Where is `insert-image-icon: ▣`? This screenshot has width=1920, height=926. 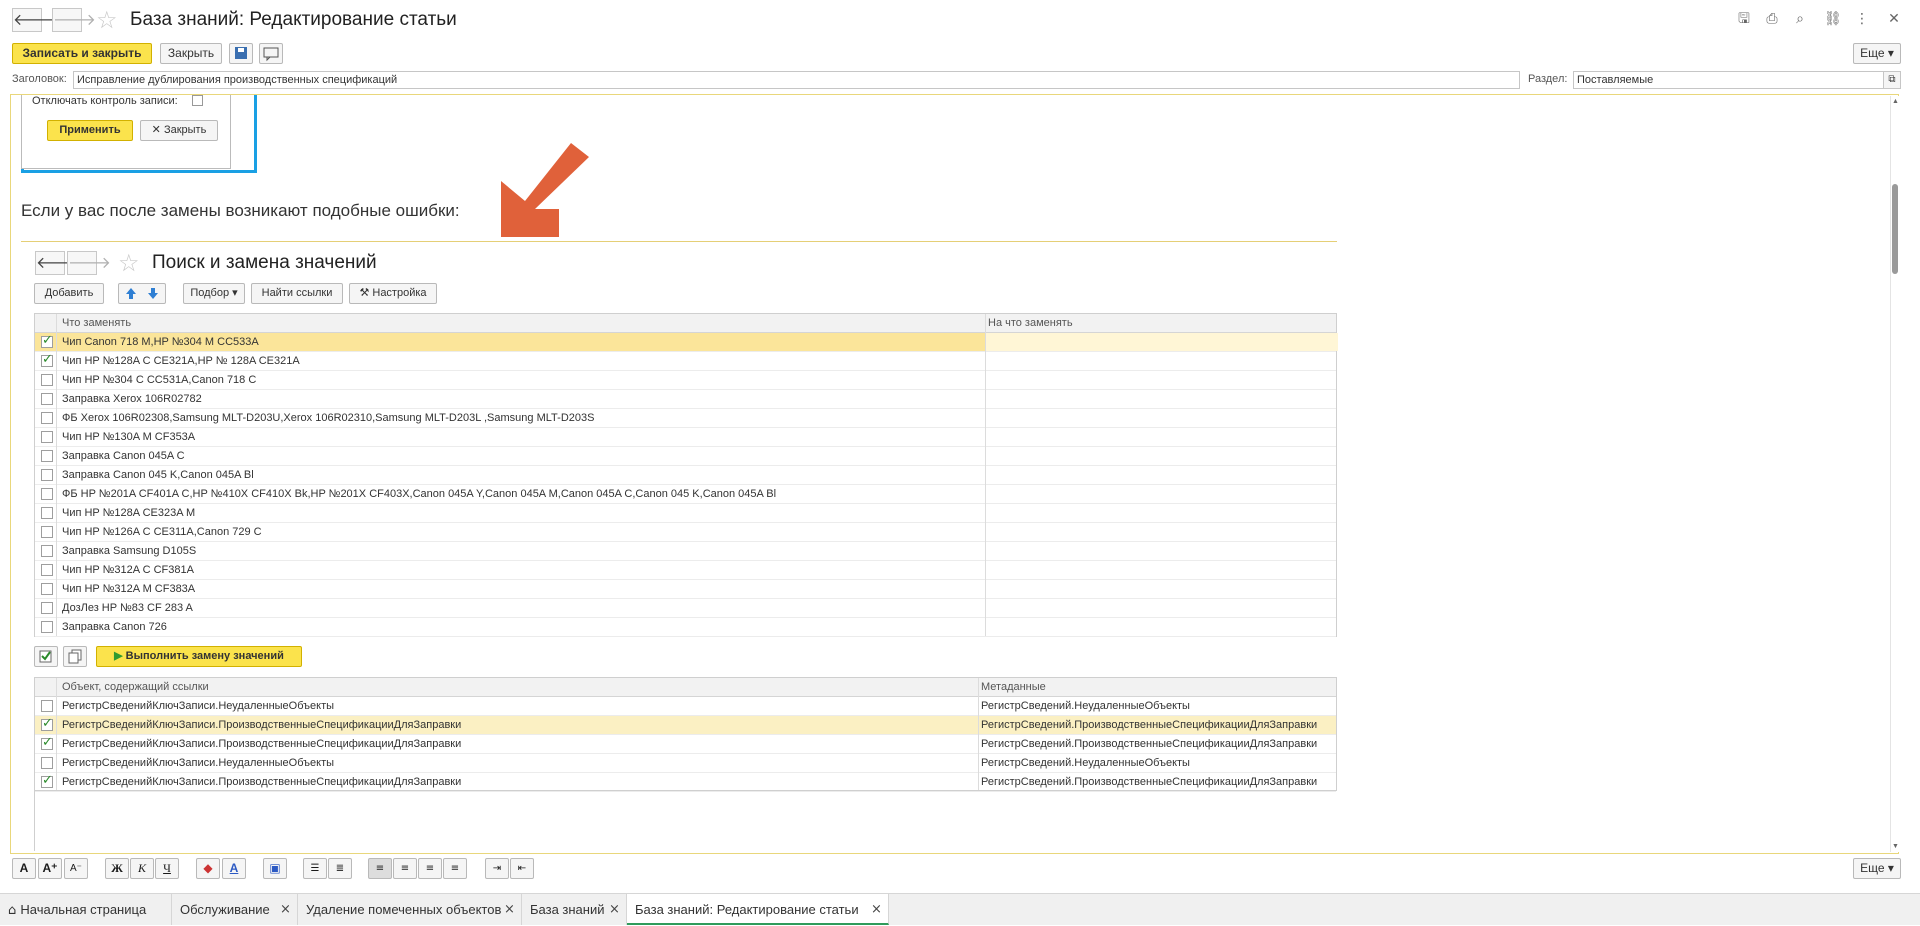 insert-image-icon: ▣ is located at coordinates (275, 868).